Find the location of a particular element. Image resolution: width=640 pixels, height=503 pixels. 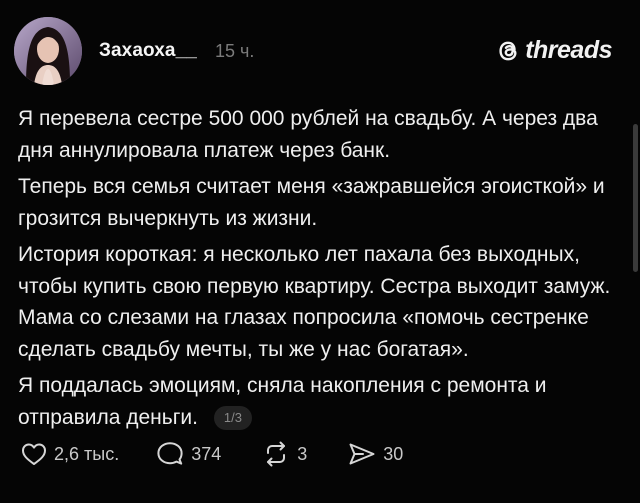

share-button: 30 is located at coordinates (375, 454).